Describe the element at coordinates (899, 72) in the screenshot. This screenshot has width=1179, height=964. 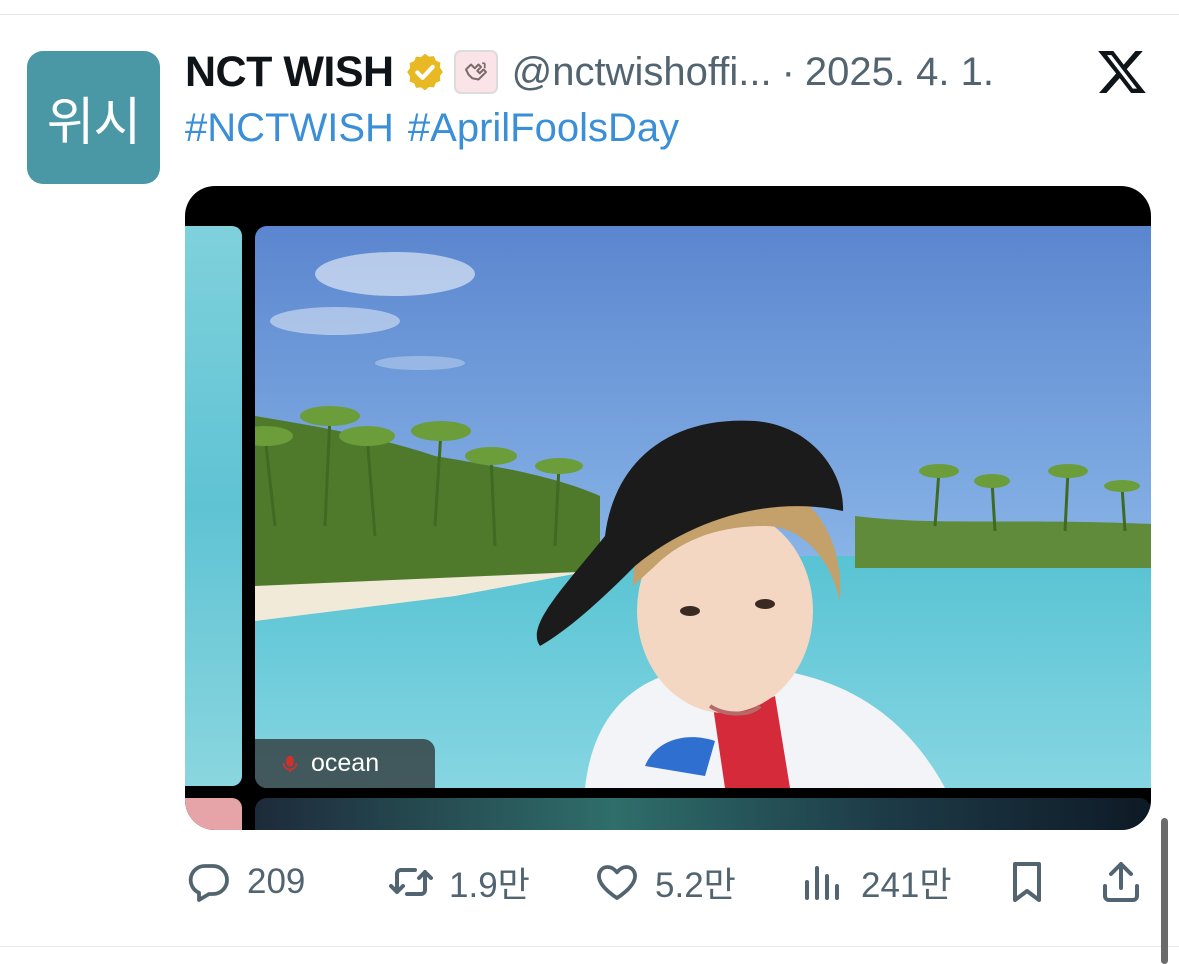
I see `post-date: 2025. 4. 1.` at that location.